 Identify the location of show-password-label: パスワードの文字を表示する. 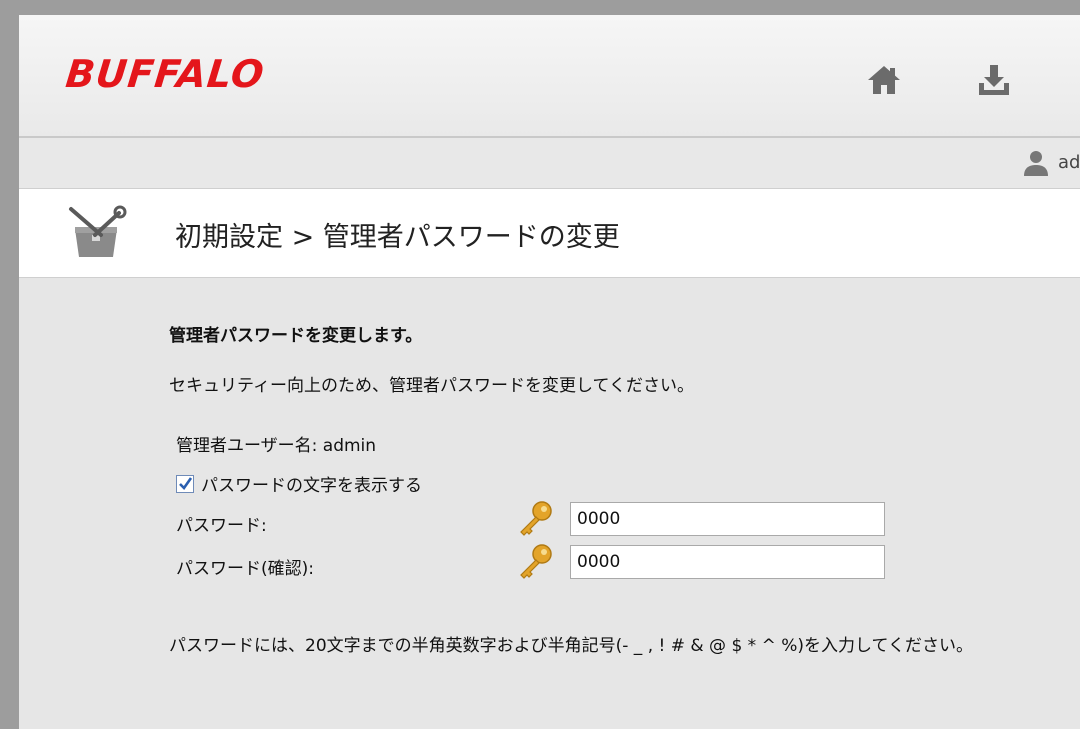
(311, 486).